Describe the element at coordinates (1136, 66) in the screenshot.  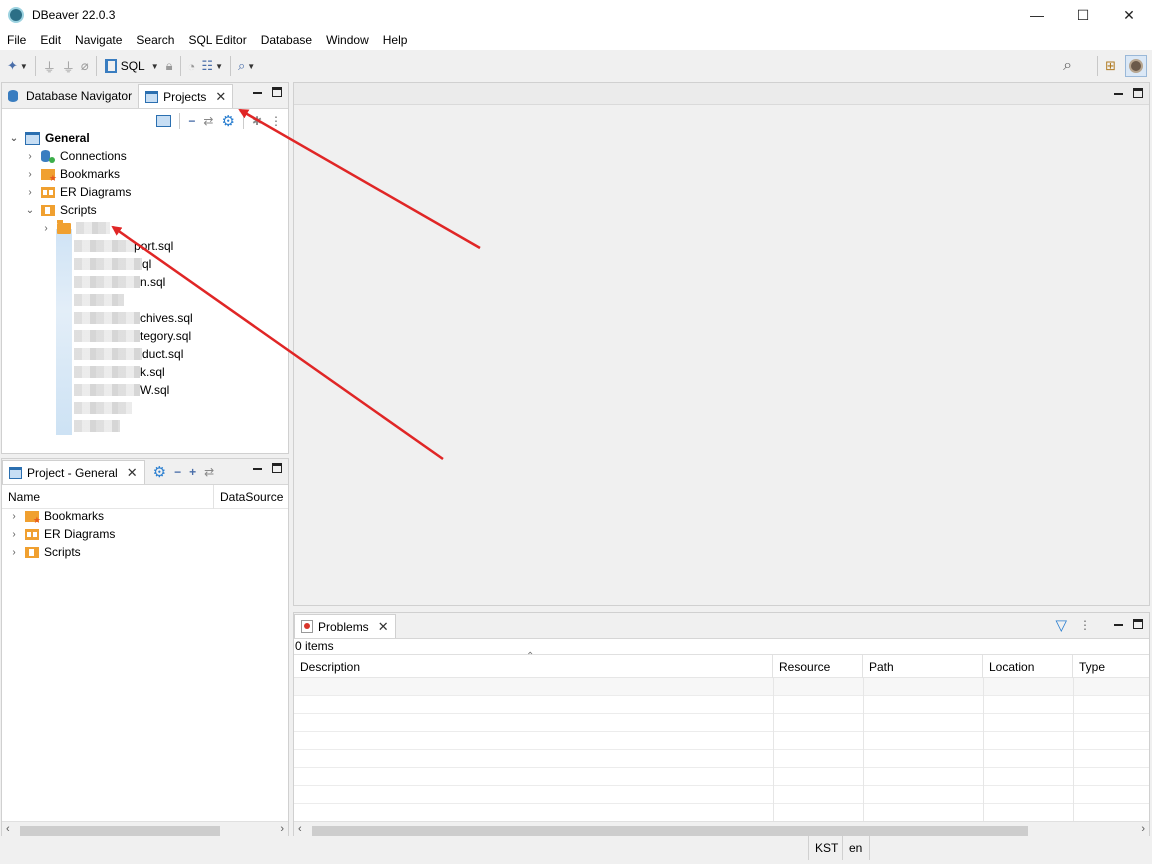
I see `perspective-button` at that location.